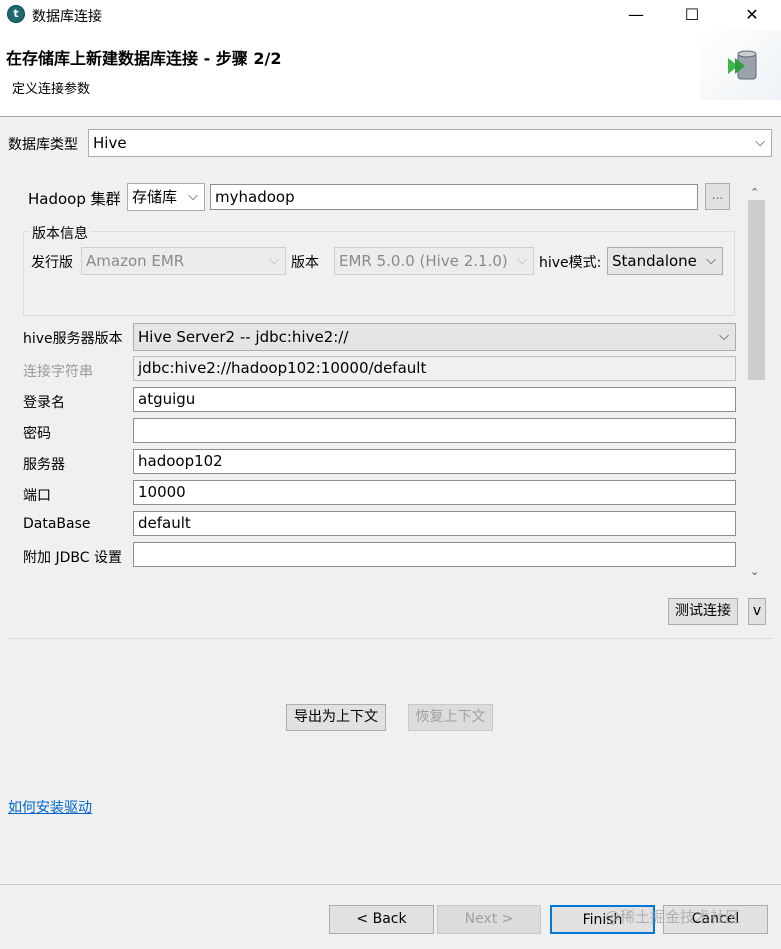 Image resolution: width=781 pixels, height=949 pixels. Describe the element at coordinates (636, 15) in the screenshot. I see `minimize-button: —` at that location.